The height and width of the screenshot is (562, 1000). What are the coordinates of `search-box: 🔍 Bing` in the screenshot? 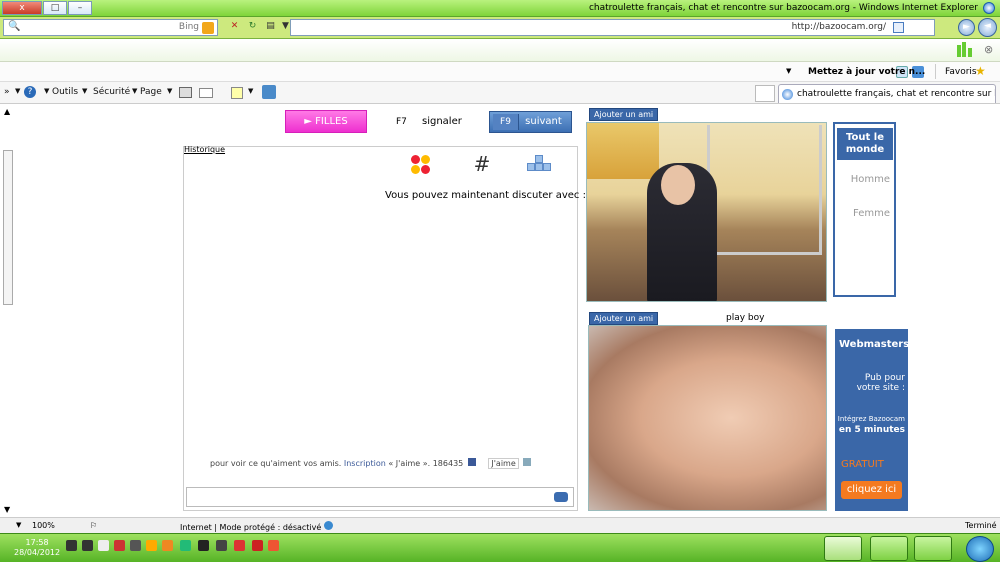 It's located at (110, 27).